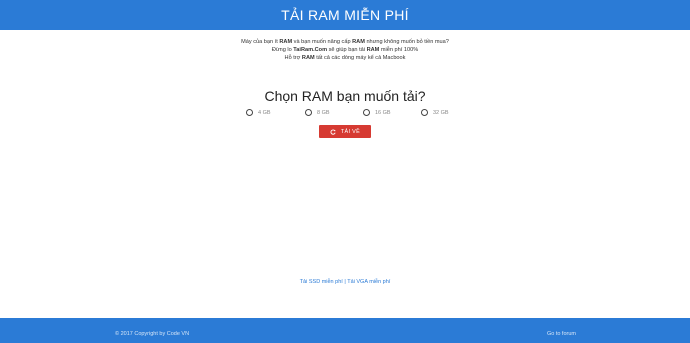  What do you see at coordinates (264, 112) in the screenshot?
I see `option-label: 4 GB` at bounding box center [264, 112].